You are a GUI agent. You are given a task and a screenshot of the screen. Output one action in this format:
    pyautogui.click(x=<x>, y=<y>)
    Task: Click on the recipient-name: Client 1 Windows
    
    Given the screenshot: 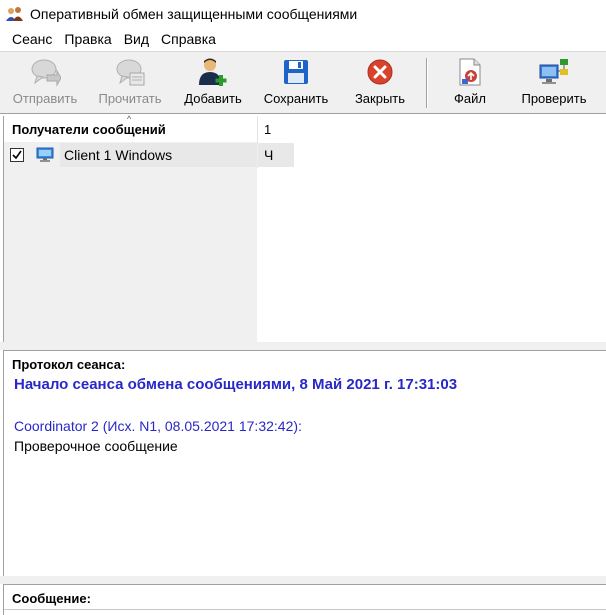 What is the action you would take?
    pyautogui.click(x=118, y=155)
    